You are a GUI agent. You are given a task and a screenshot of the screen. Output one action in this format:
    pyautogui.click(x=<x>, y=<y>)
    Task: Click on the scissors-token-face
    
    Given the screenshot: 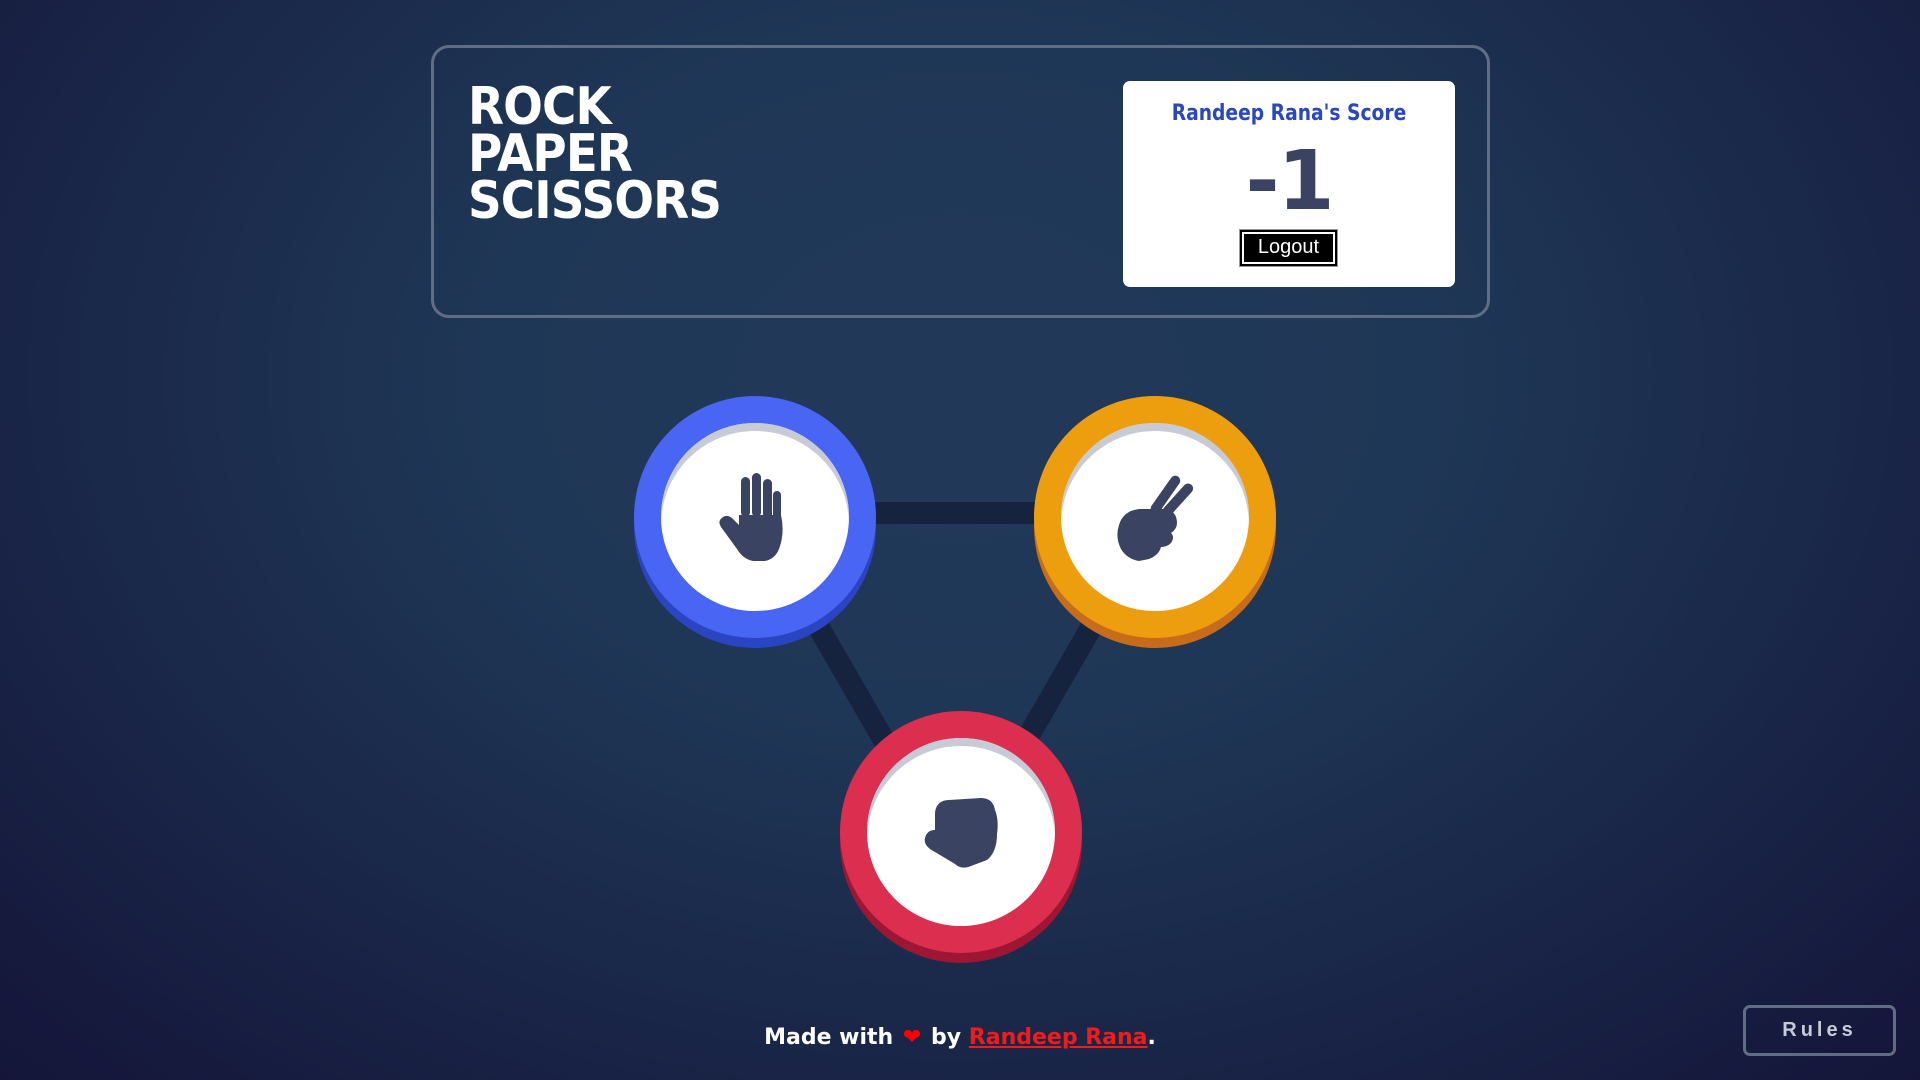 What is the action you would take?
    pyautogui.click(x=1155, y=517)
    